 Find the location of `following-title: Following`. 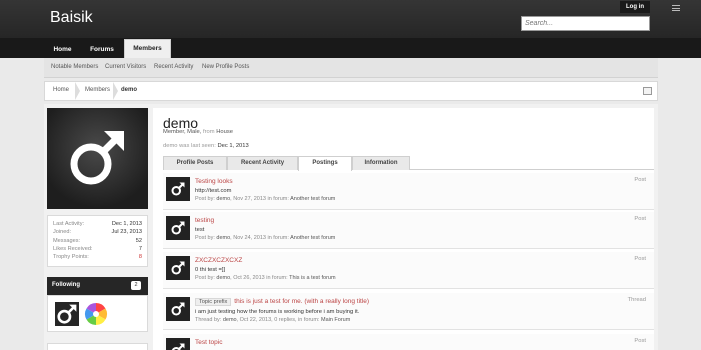

following-title: Following is located at coordinates (66, 285).